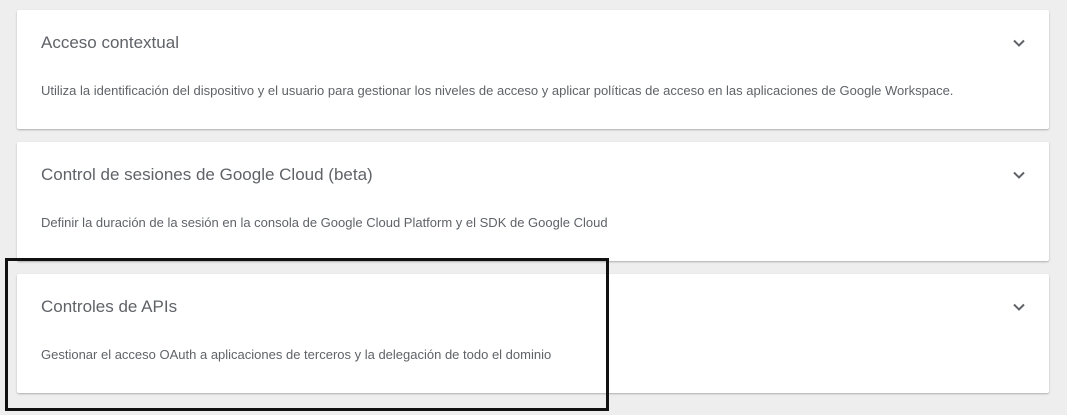 This screenshot has width=1067, height=415. Describe the element at coordinates (109, 306) in the screenshot. I see `card-title: Controles de APIs` at that location.